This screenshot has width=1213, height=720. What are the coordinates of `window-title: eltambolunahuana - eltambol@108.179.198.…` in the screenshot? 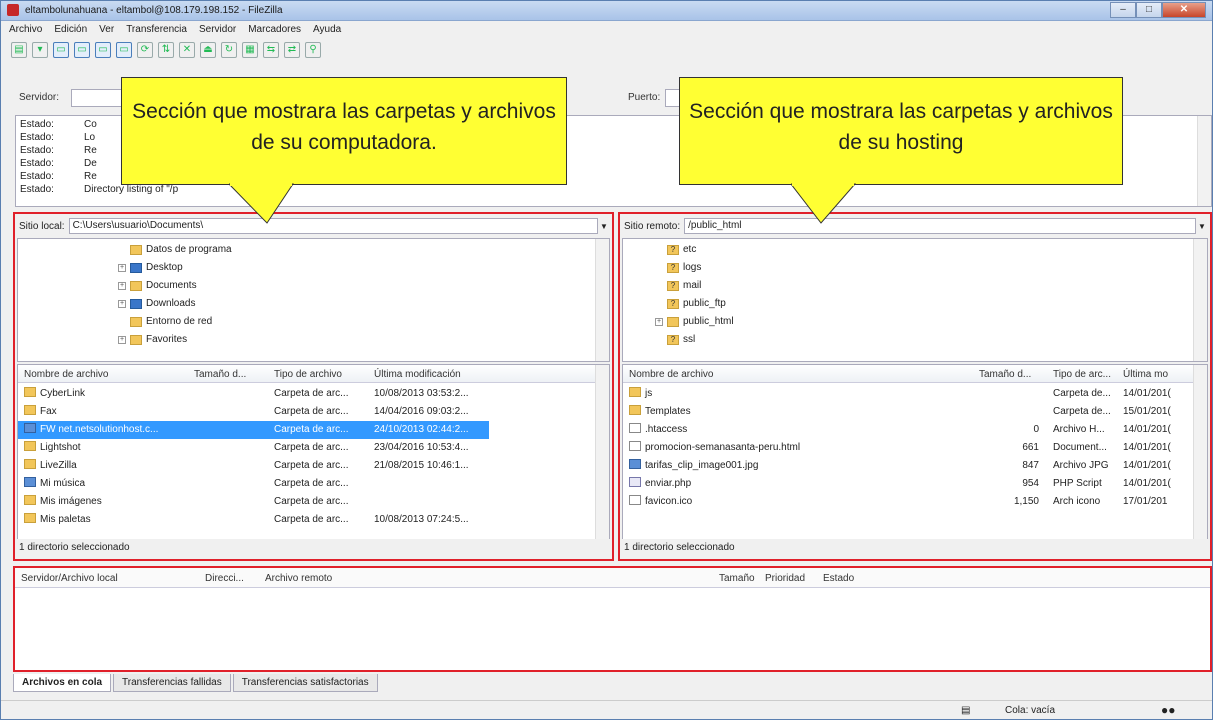 It's located at (154, 10).